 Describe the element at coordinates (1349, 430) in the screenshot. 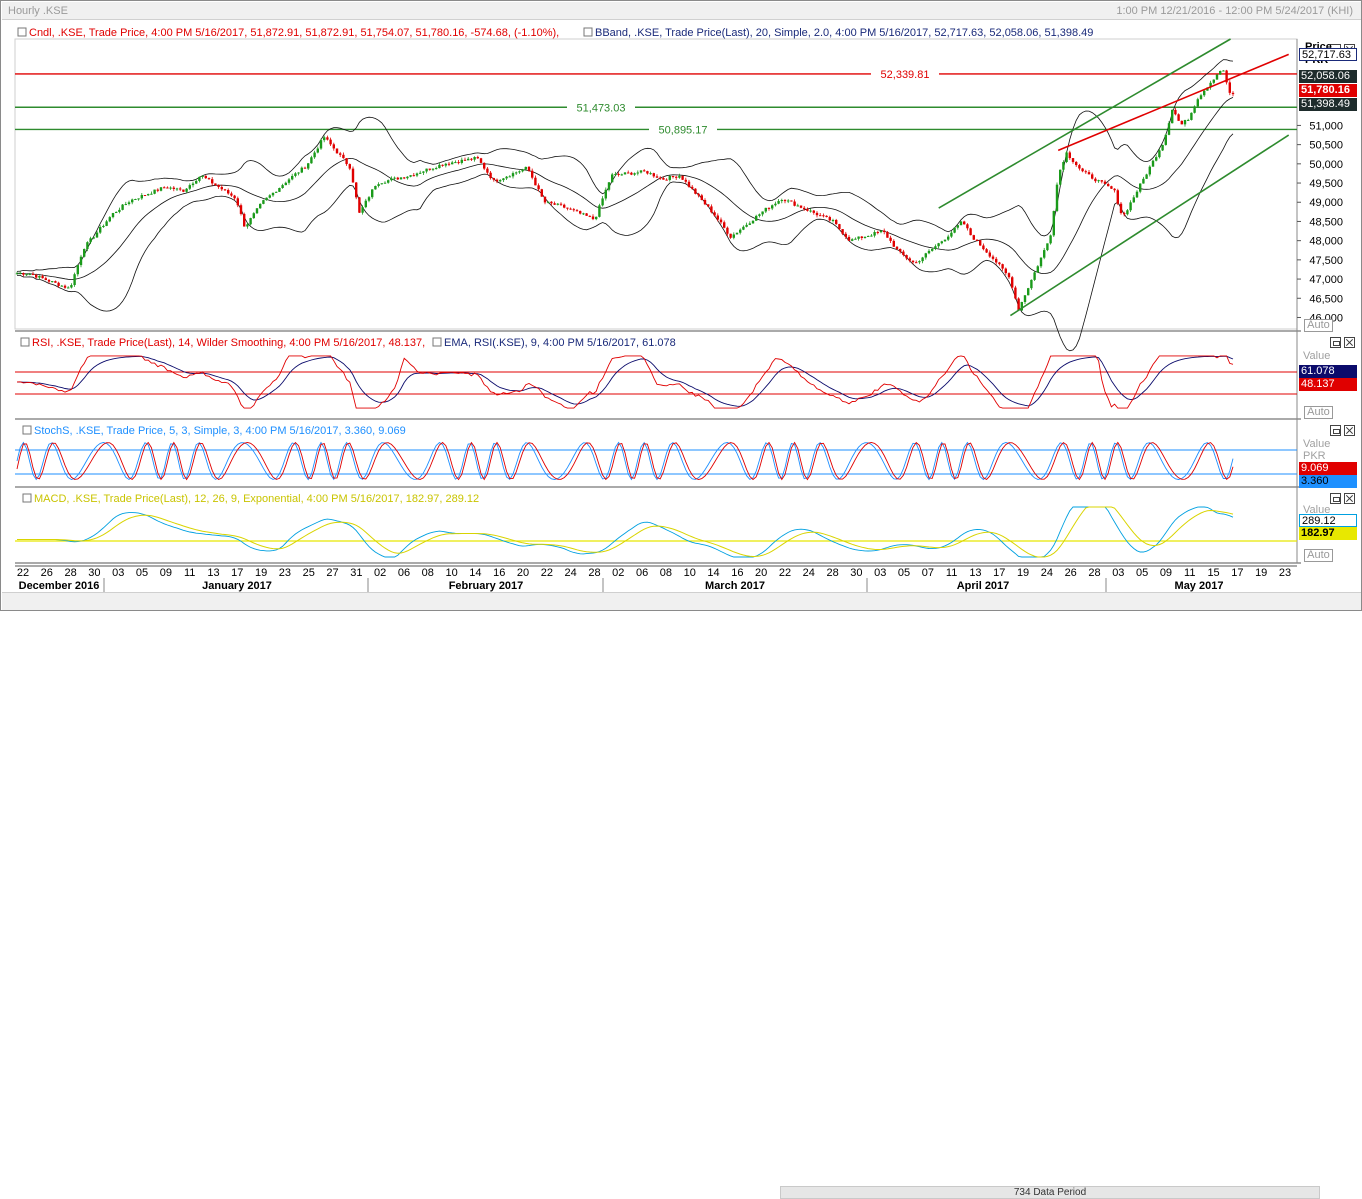

I see `stoch-close-icon` at that location.